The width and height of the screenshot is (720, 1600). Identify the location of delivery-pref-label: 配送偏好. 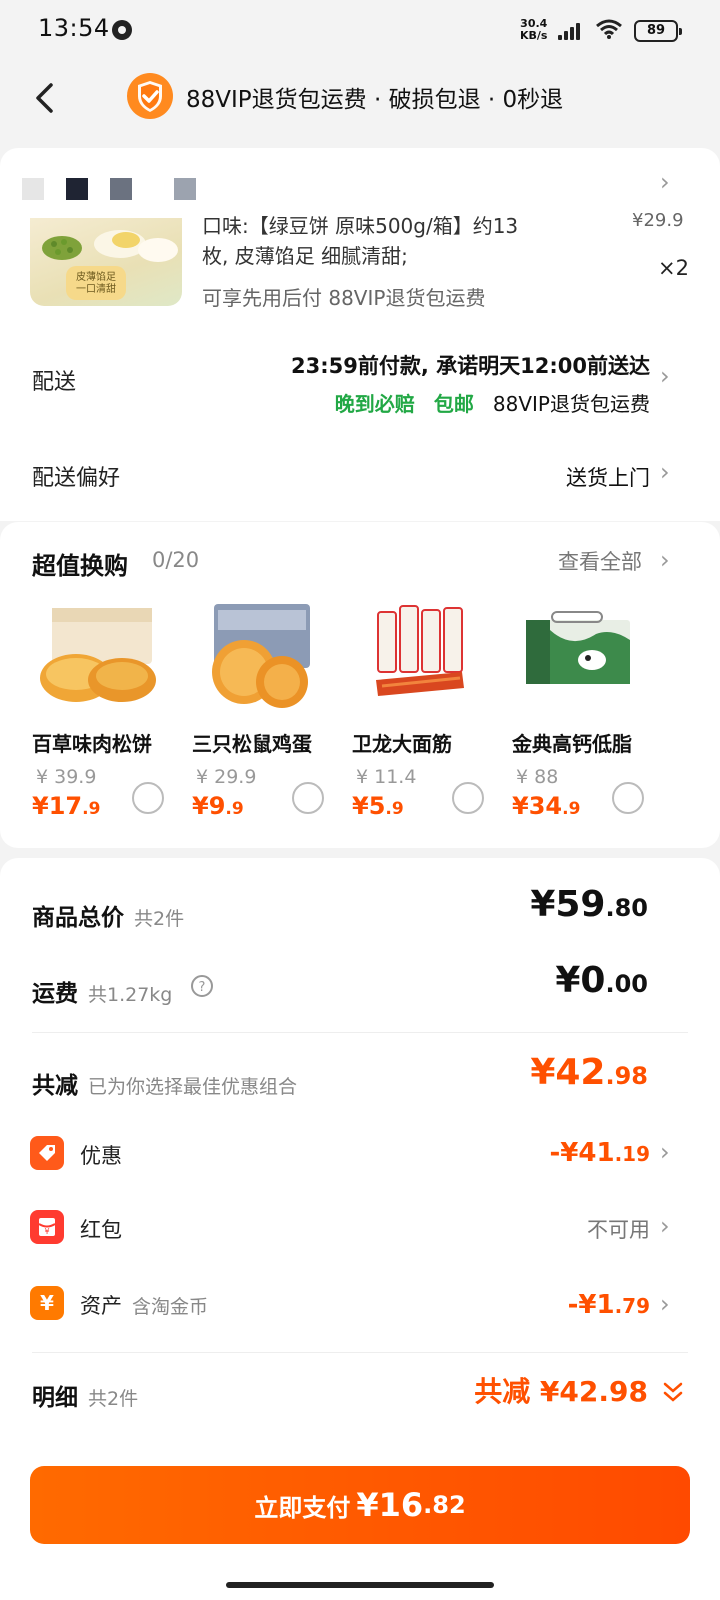
(76, 478).